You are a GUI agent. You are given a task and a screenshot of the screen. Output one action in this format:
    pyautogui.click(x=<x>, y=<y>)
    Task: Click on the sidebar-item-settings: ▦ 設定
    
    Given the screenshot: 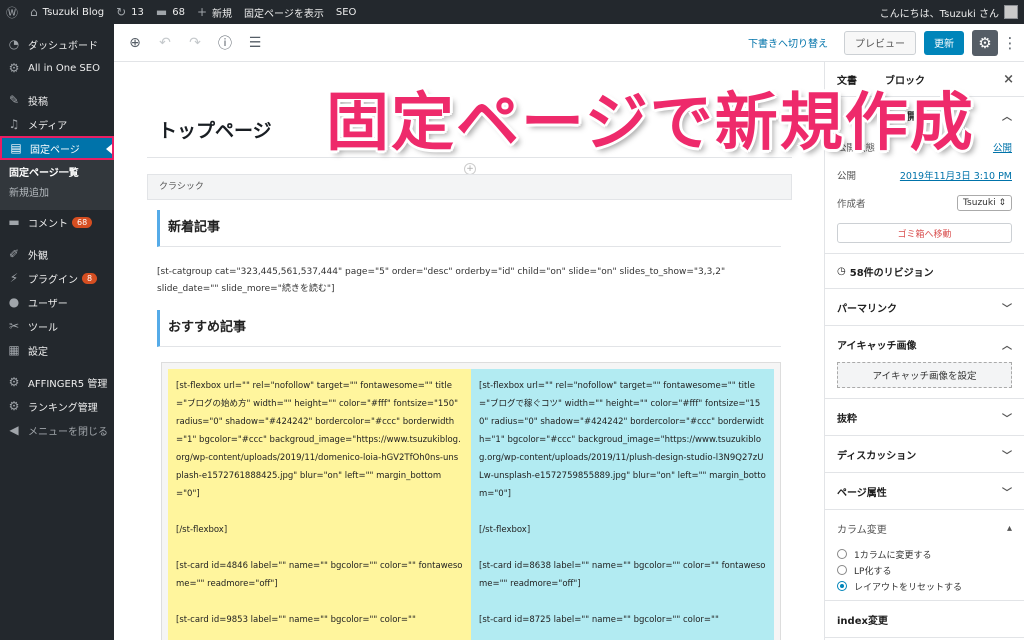 What is the action you would take?
    pyautogui.click(x=57, y=350)
    